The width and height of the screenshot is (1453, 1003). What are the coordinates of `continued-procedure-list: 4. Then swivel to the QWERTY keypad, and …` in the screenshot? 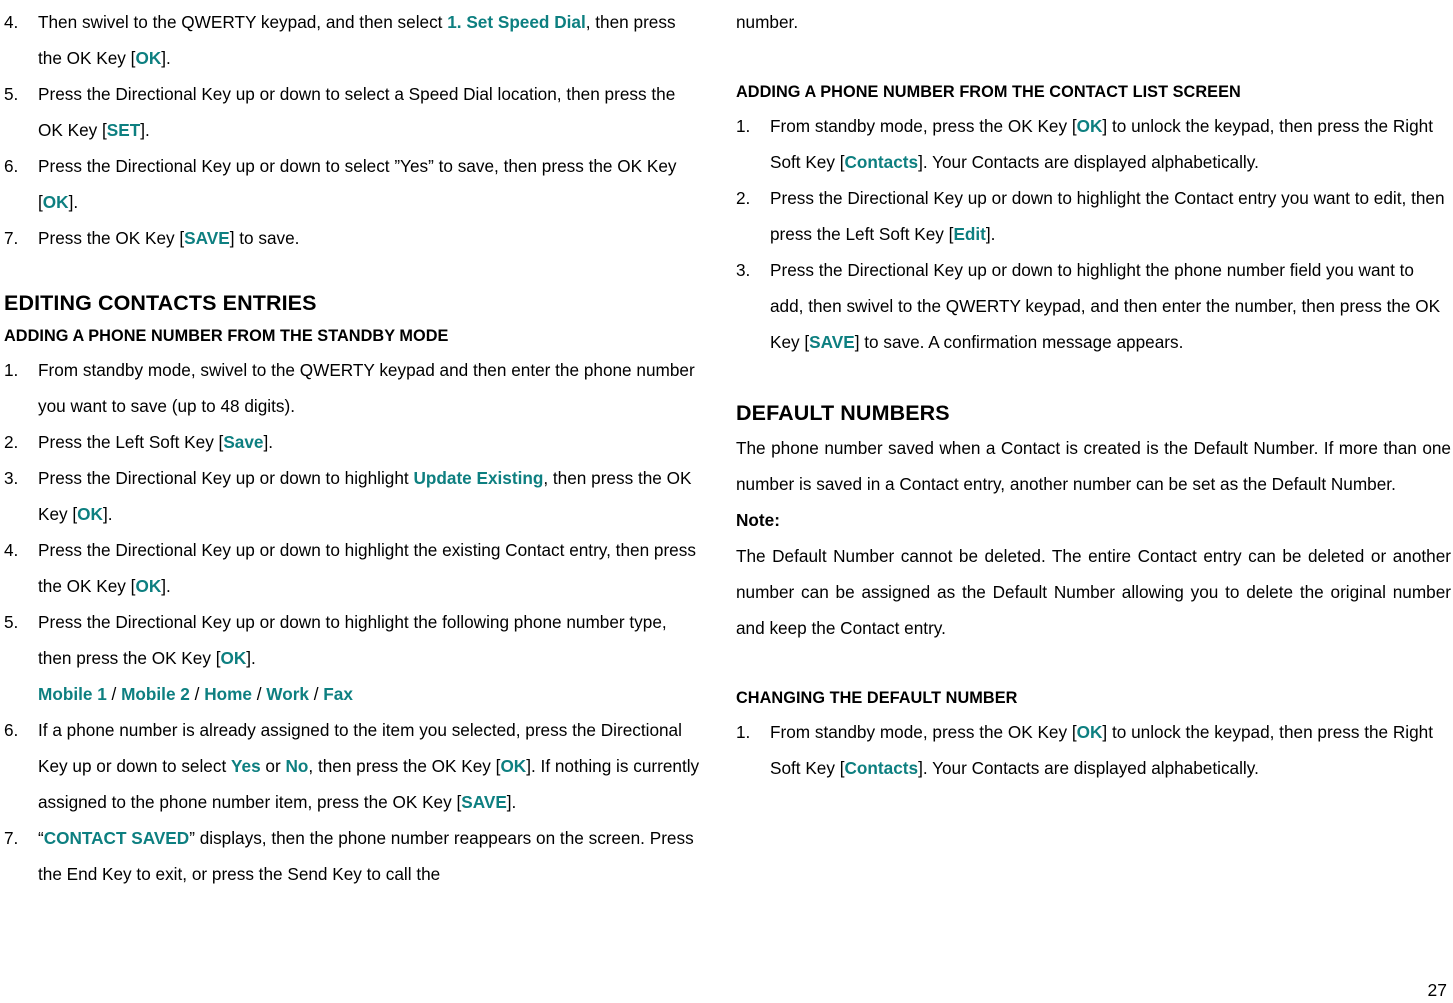 It's located at (353, 130).